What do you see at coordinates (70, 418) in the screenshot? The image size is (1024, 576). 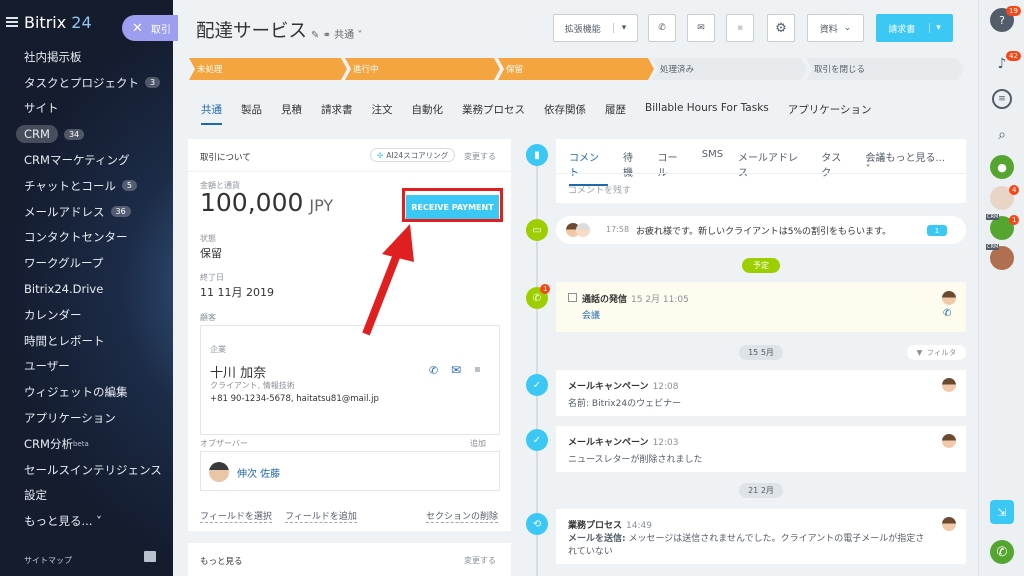 I see `sidebar-item-label: アプリケーション` at bounding box center [70, 418].